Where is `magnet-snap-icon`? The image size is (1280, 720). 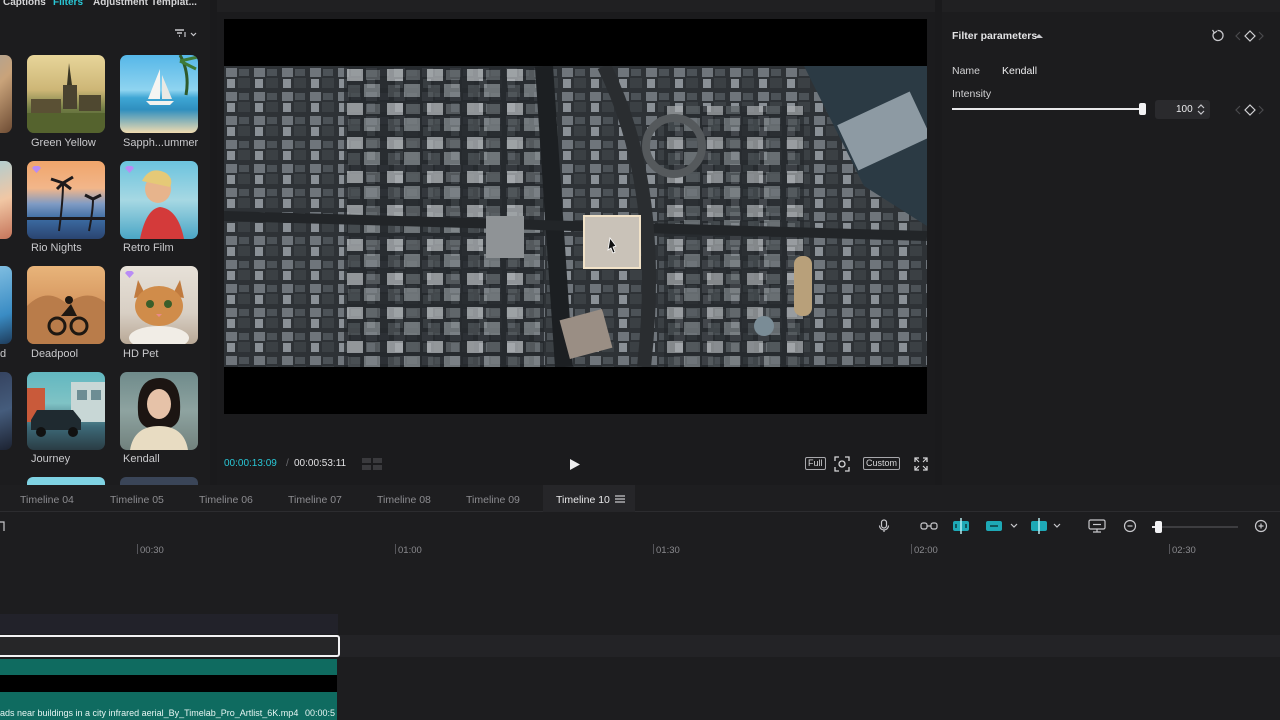
magnet-snap-icon is located at coordinates (961, 526).